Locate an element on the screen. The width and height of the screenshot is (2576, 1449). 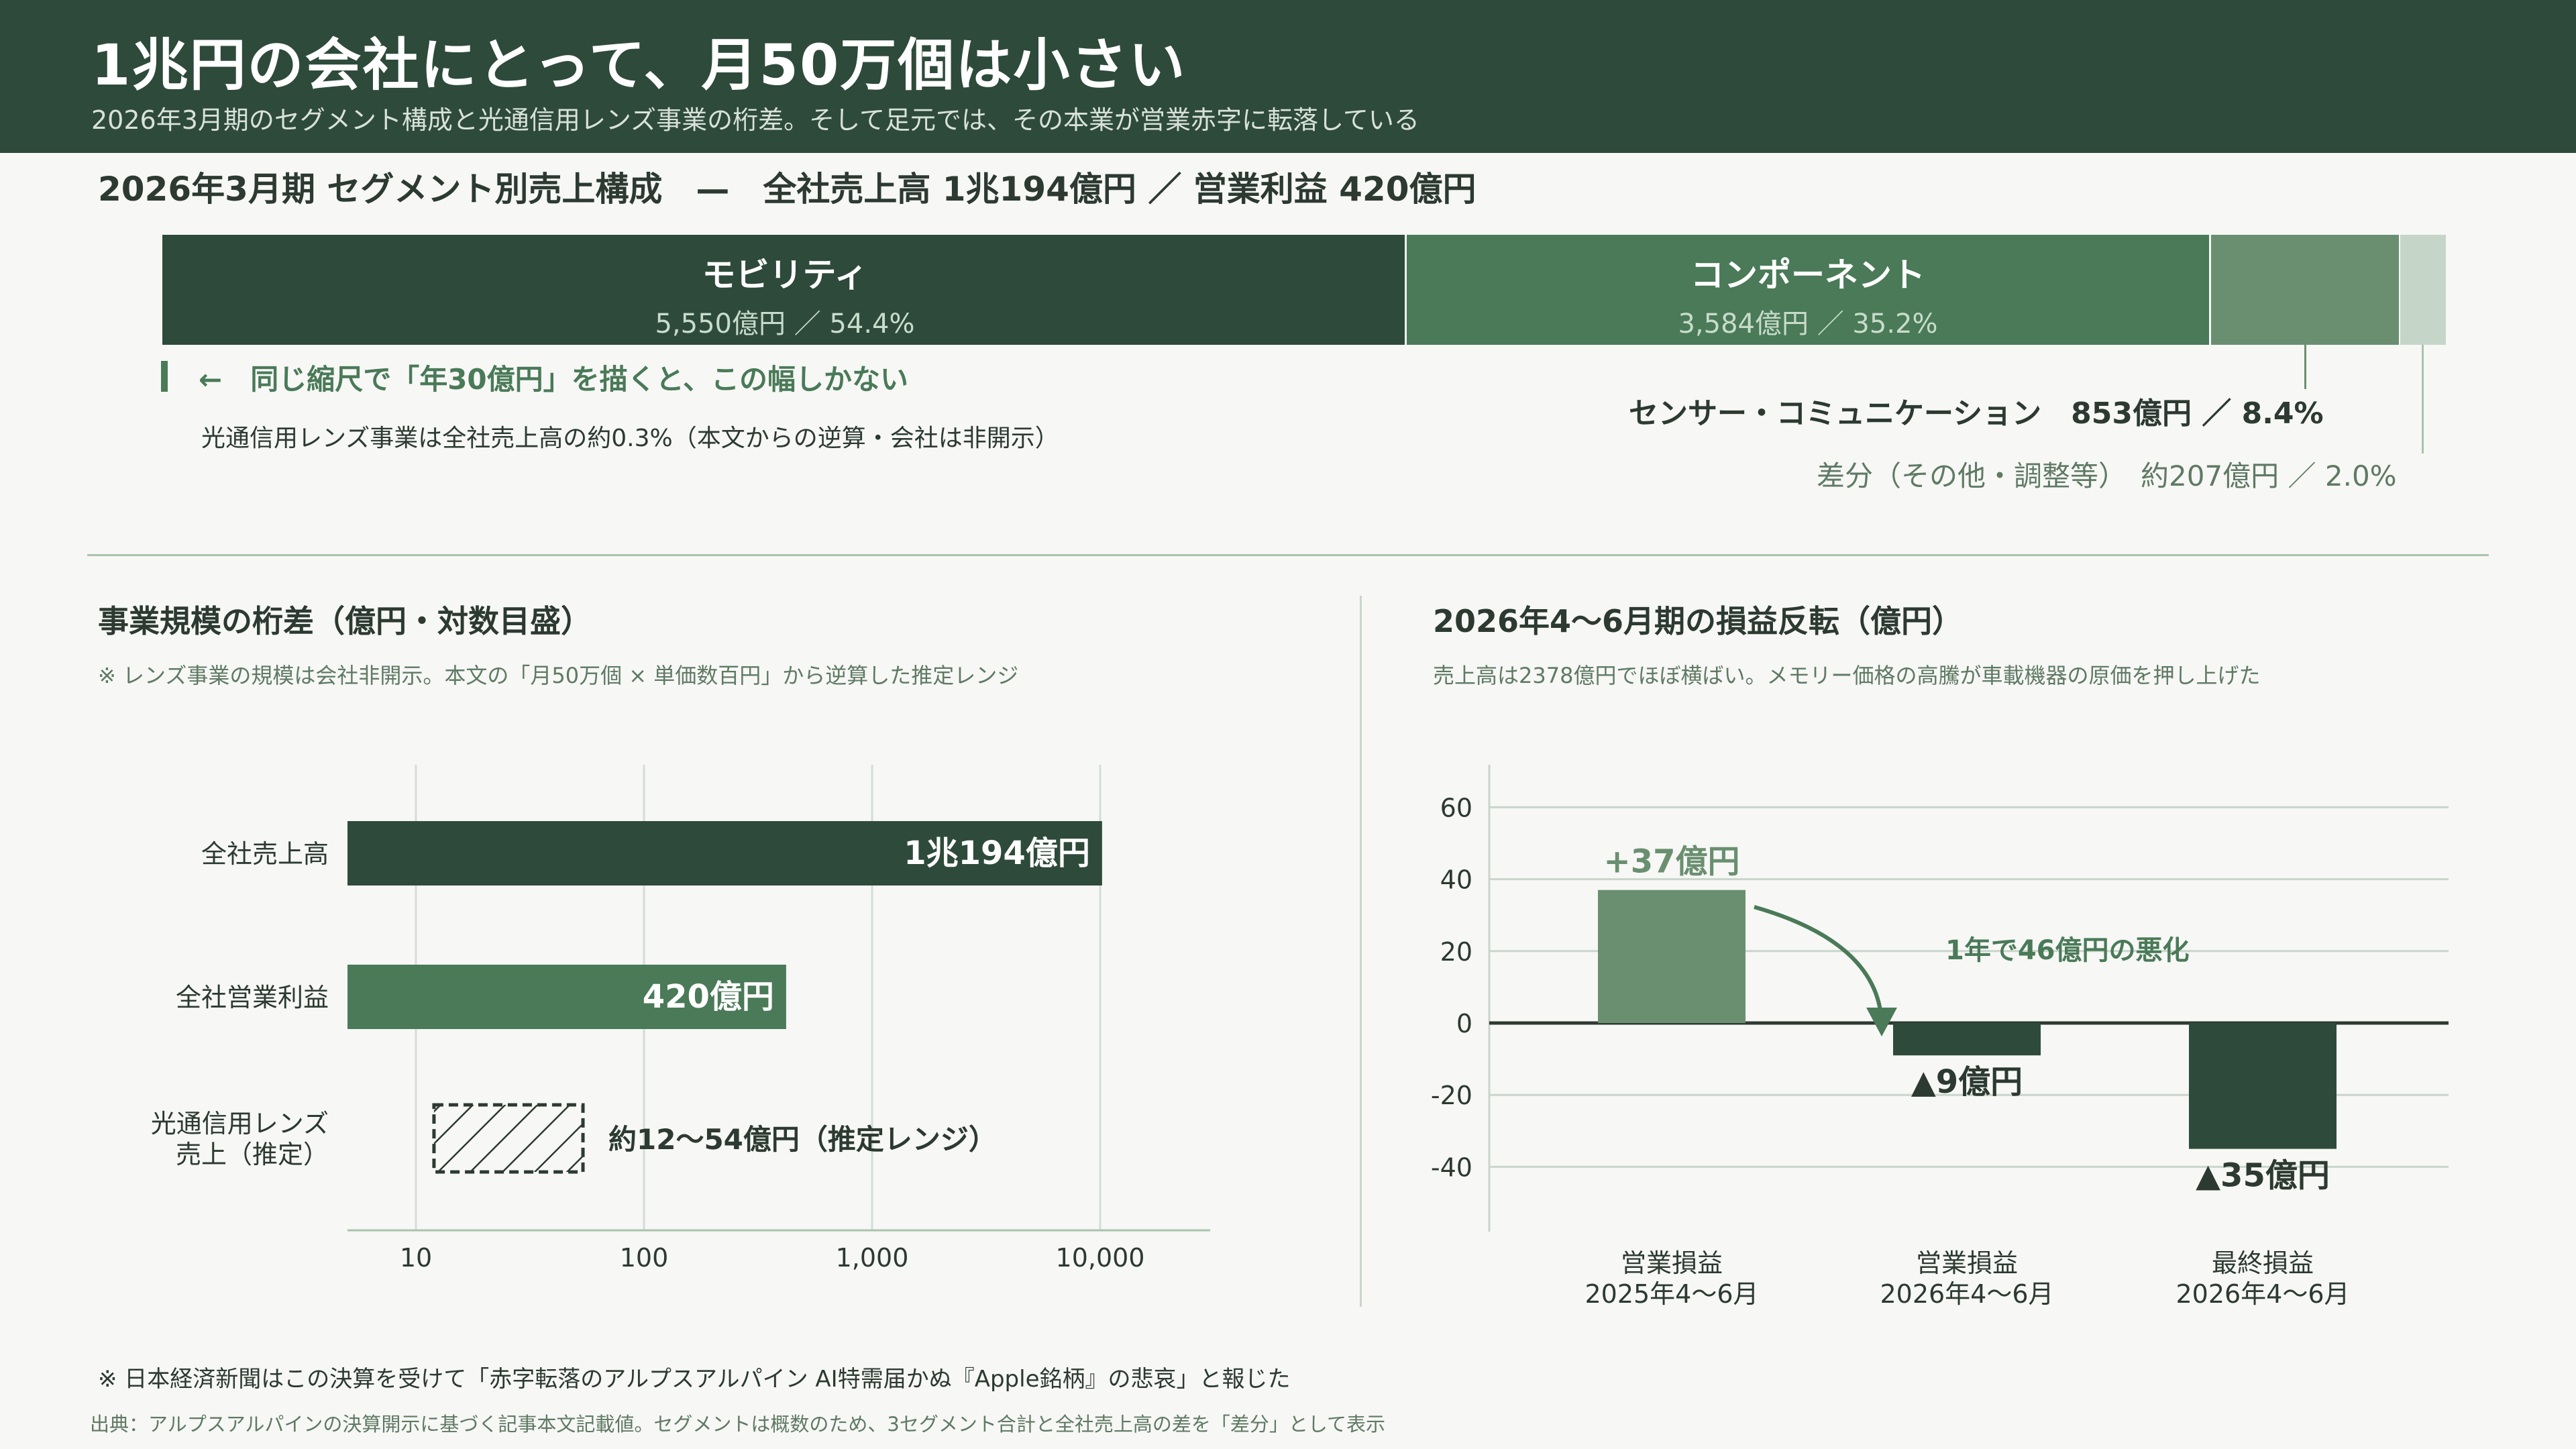
segment-other is located at coordinates (2423, 290).